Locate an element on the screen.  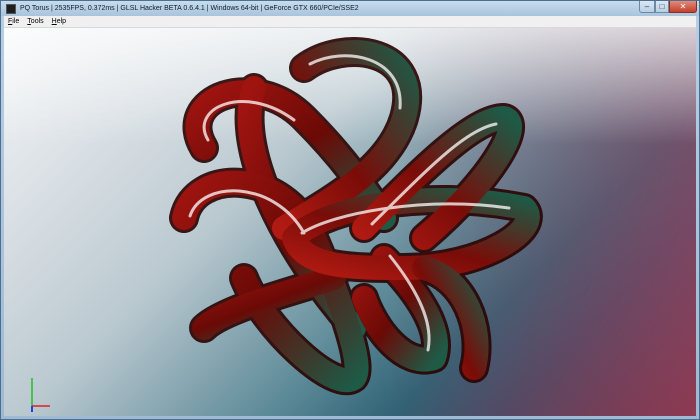
window-controls: – □ ✕ is located at coordinates (668, 7).